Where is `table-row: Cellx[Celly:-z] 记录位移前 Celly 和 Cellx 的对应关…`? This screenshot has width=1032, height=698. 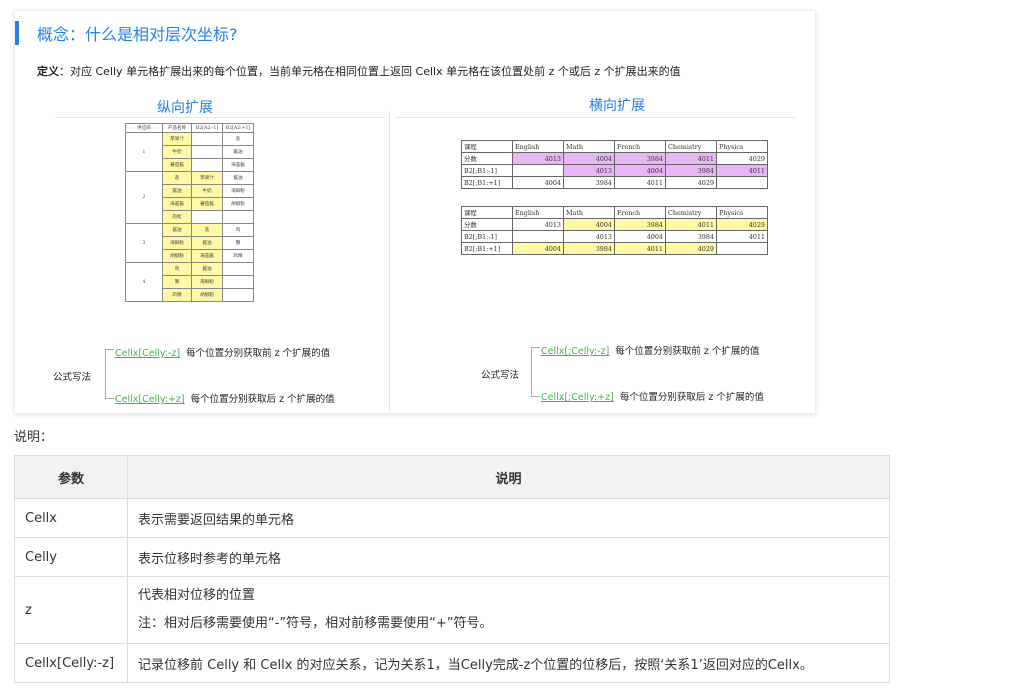
table-row: Cellx[Celly:-z] 记录位移前 Celly 和 Cellx 的对应关… is located at coordinates (452, 663).